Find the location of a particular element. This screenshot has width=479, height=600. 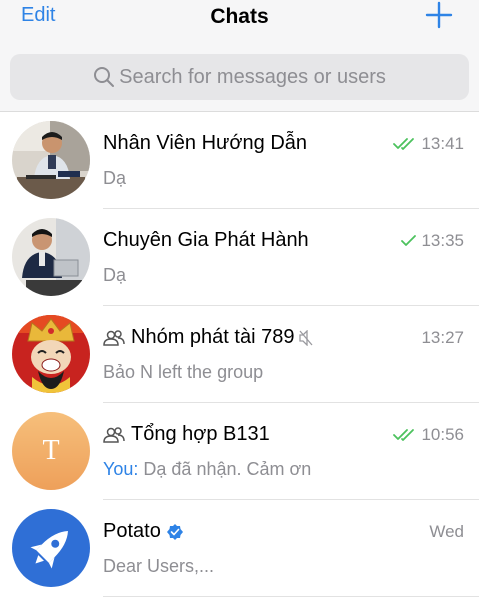

chat-time: 13:27 is located at coordinates (442, 338).